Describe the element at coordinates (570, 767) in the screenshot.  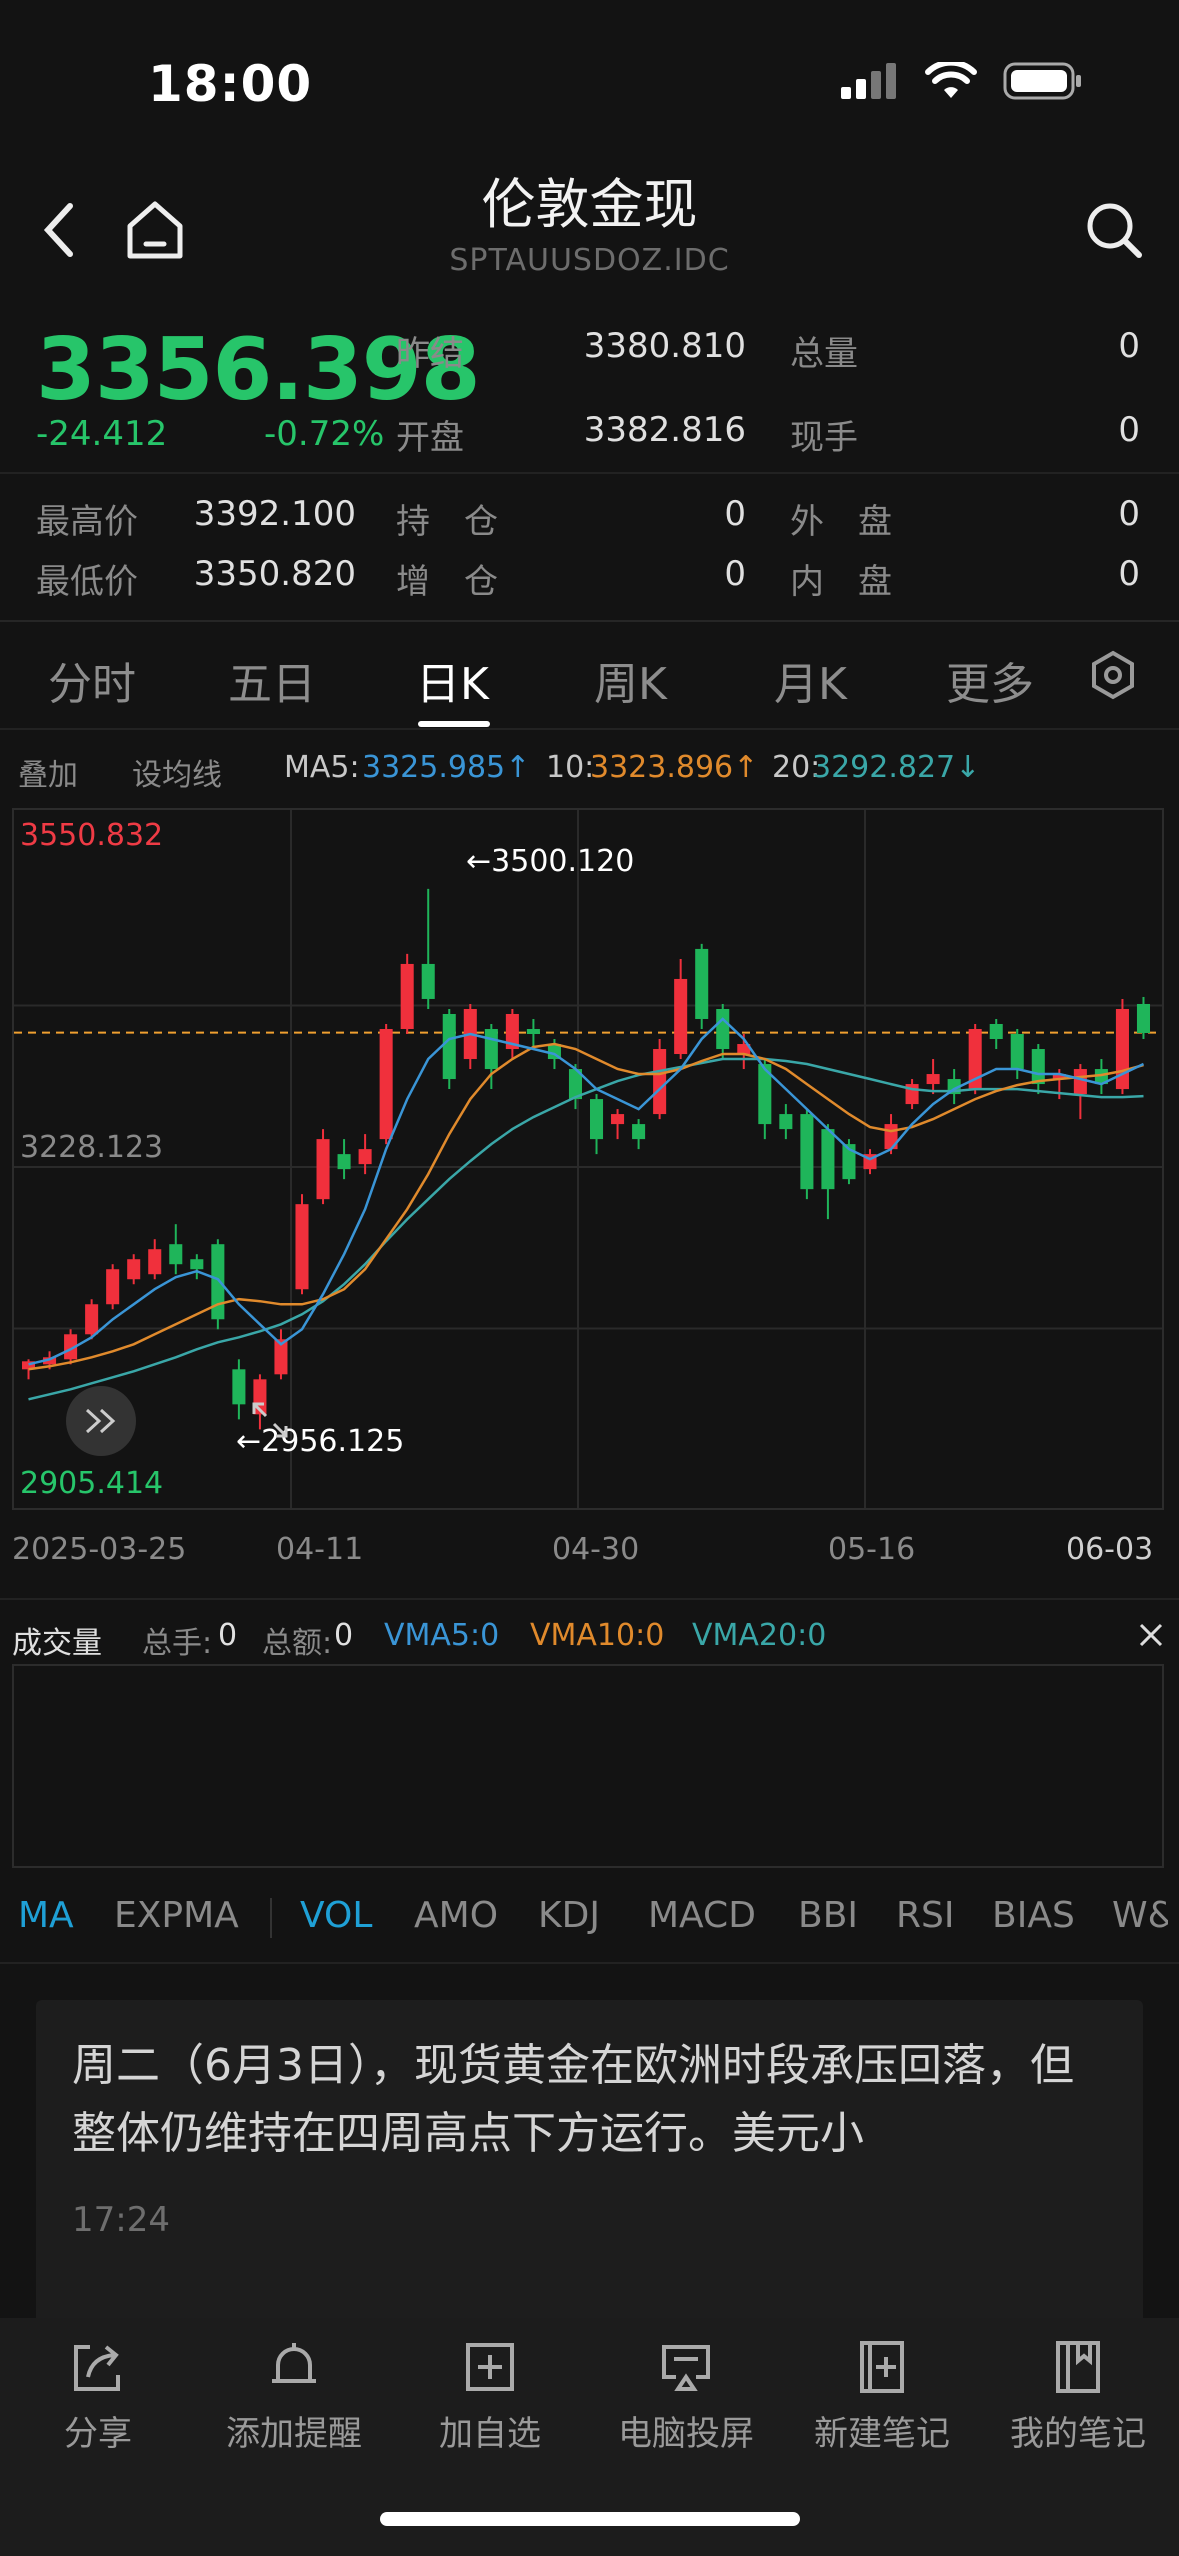
I see `ma10-label: 10:` at that location.